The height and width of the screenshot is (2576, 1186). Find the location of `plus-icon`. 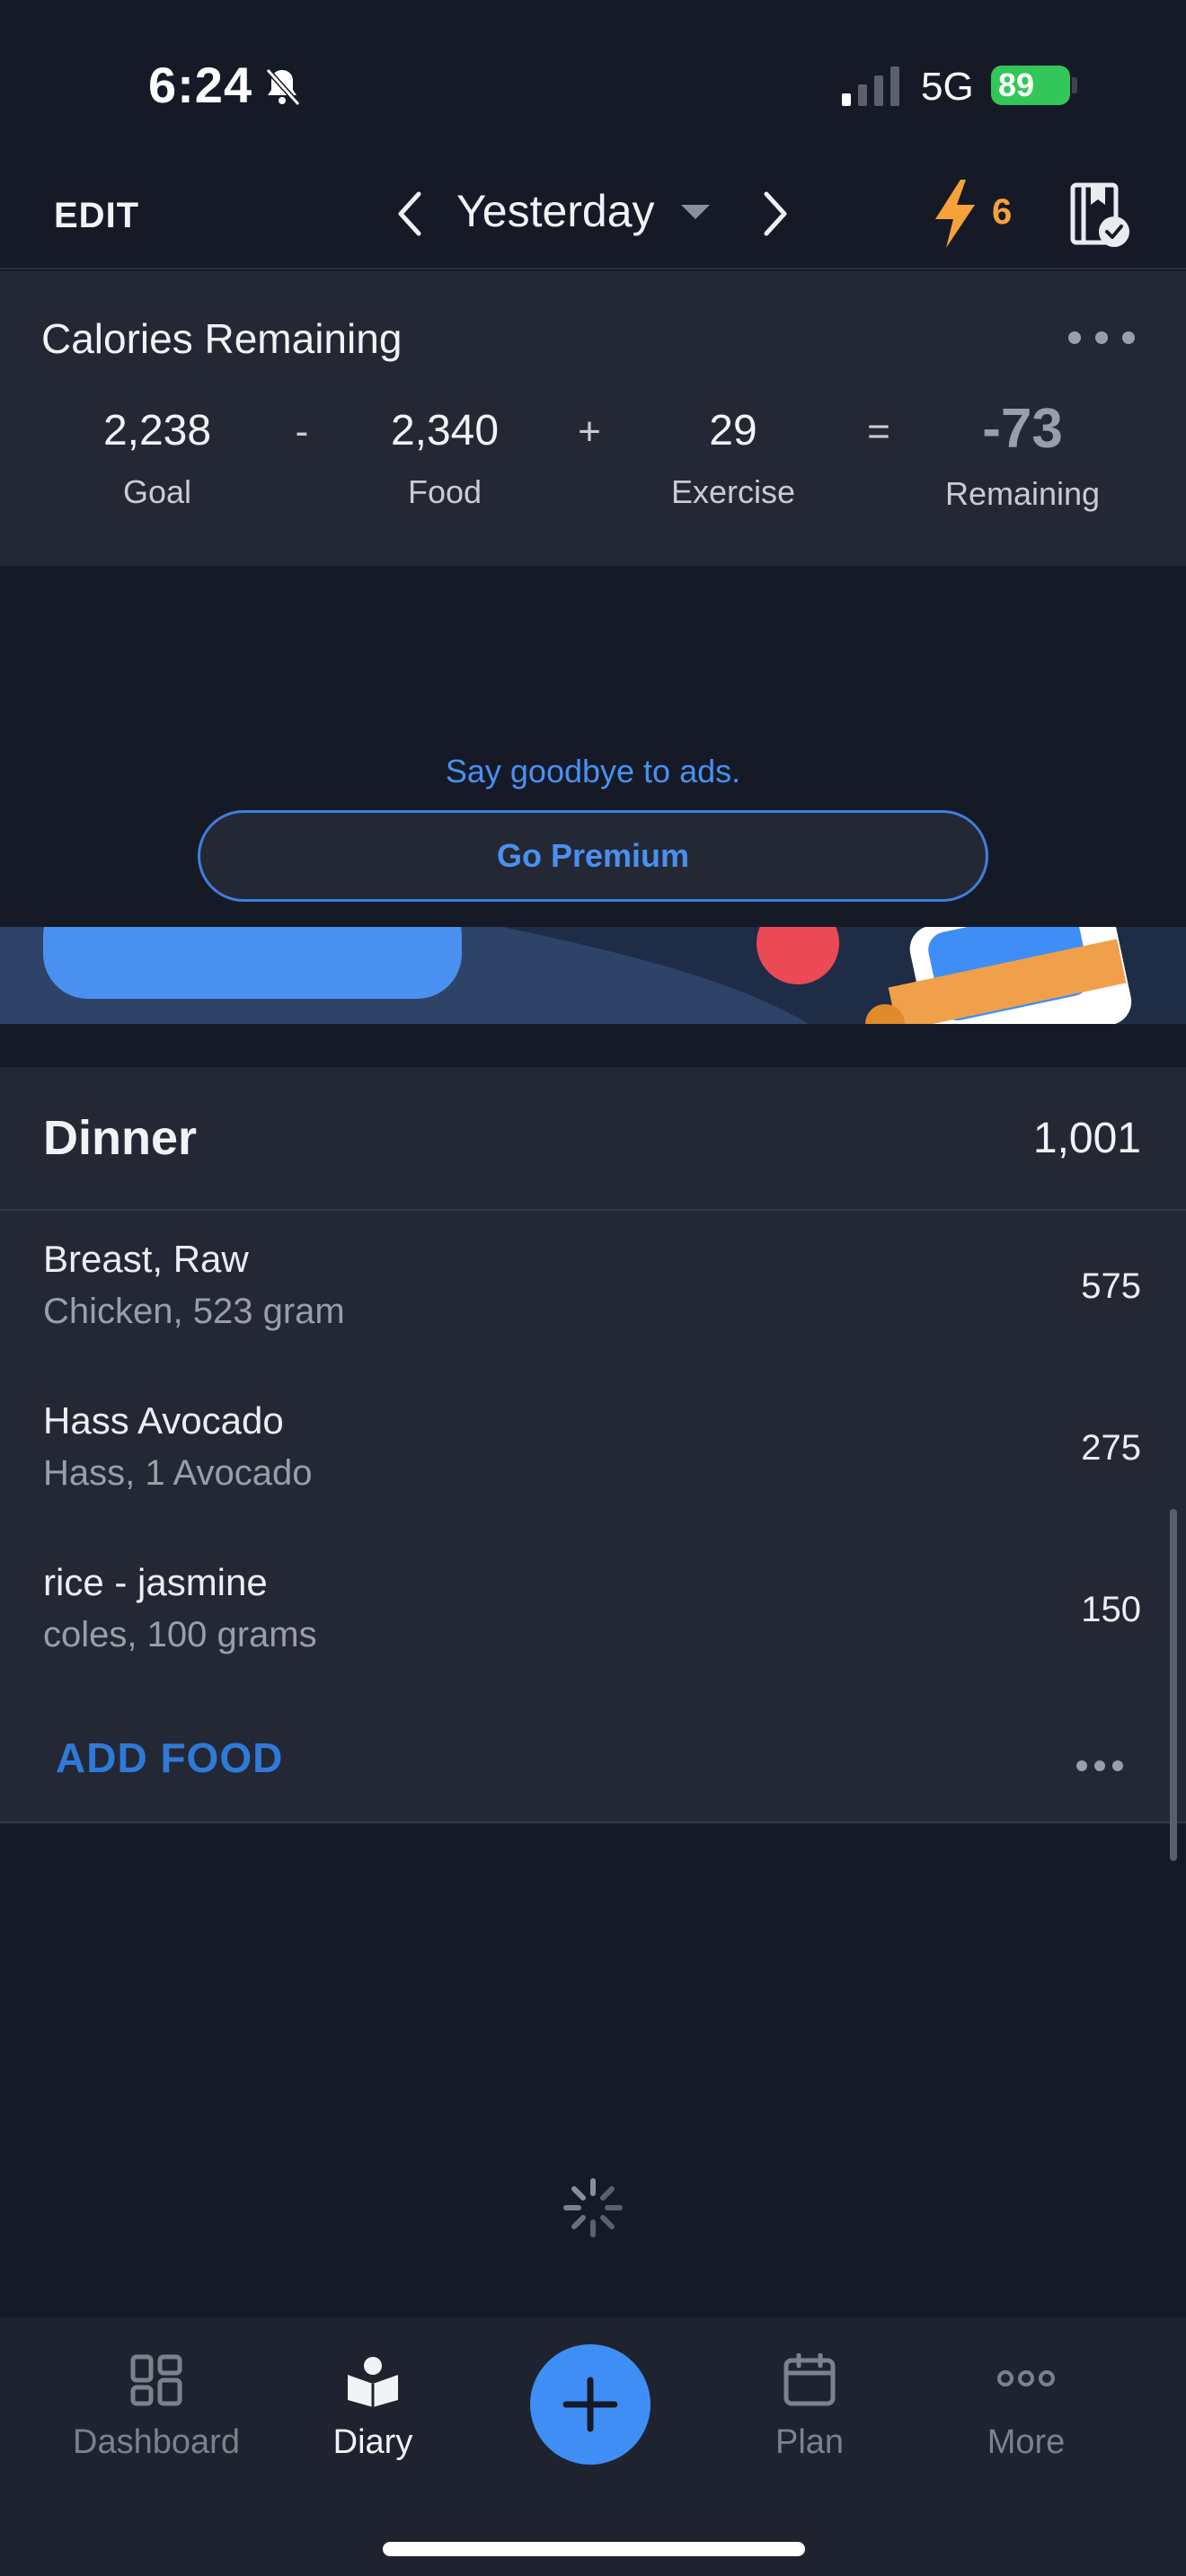

plus-icon is located at coordinates (590, 2404).